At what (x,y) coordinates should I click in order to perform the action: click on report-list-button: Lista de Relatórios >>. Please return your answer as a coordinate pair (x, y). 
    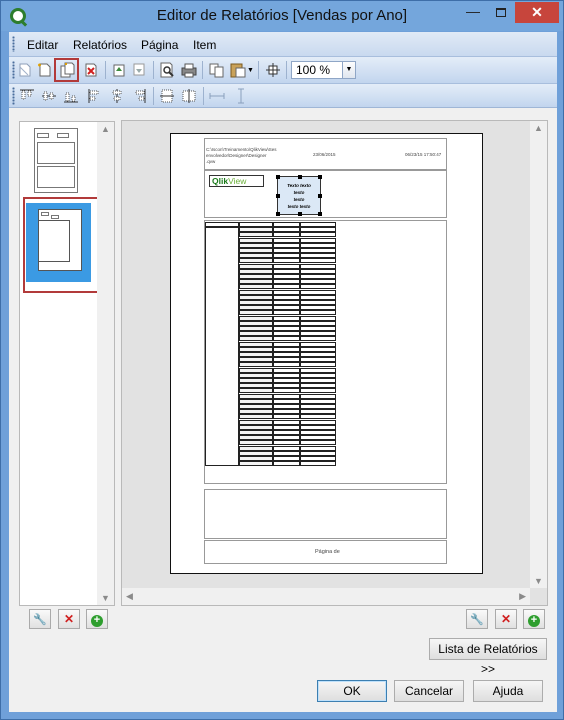
    Looking at the image, I should click on (488, 657).